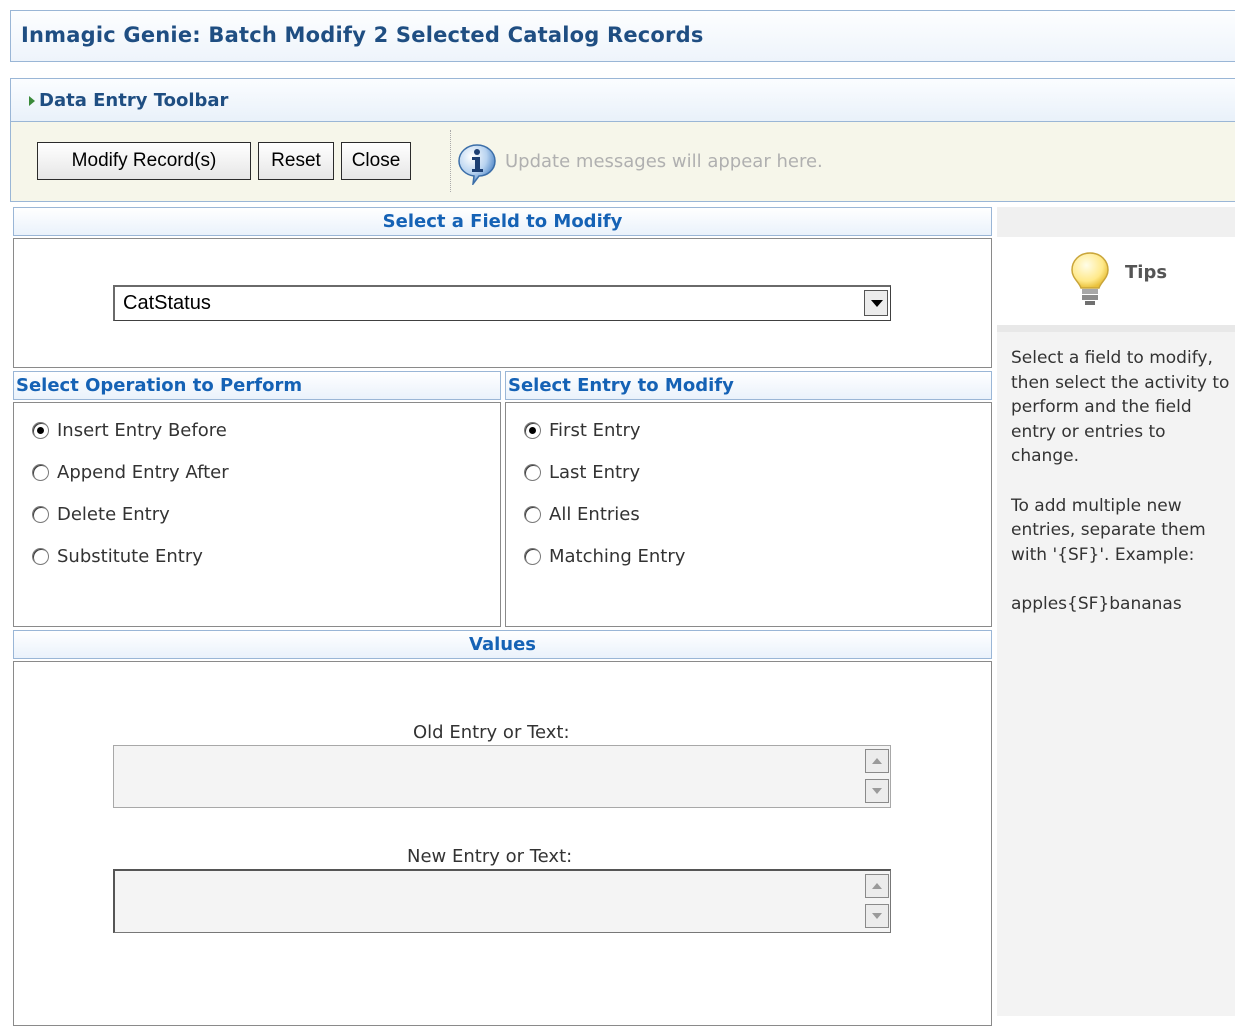 Image resolution: width=1235 pixels, height=1026 pixels. Describe the element at coordinates (376, 161) in the screenshot. I see `close-button: Close` at that location.